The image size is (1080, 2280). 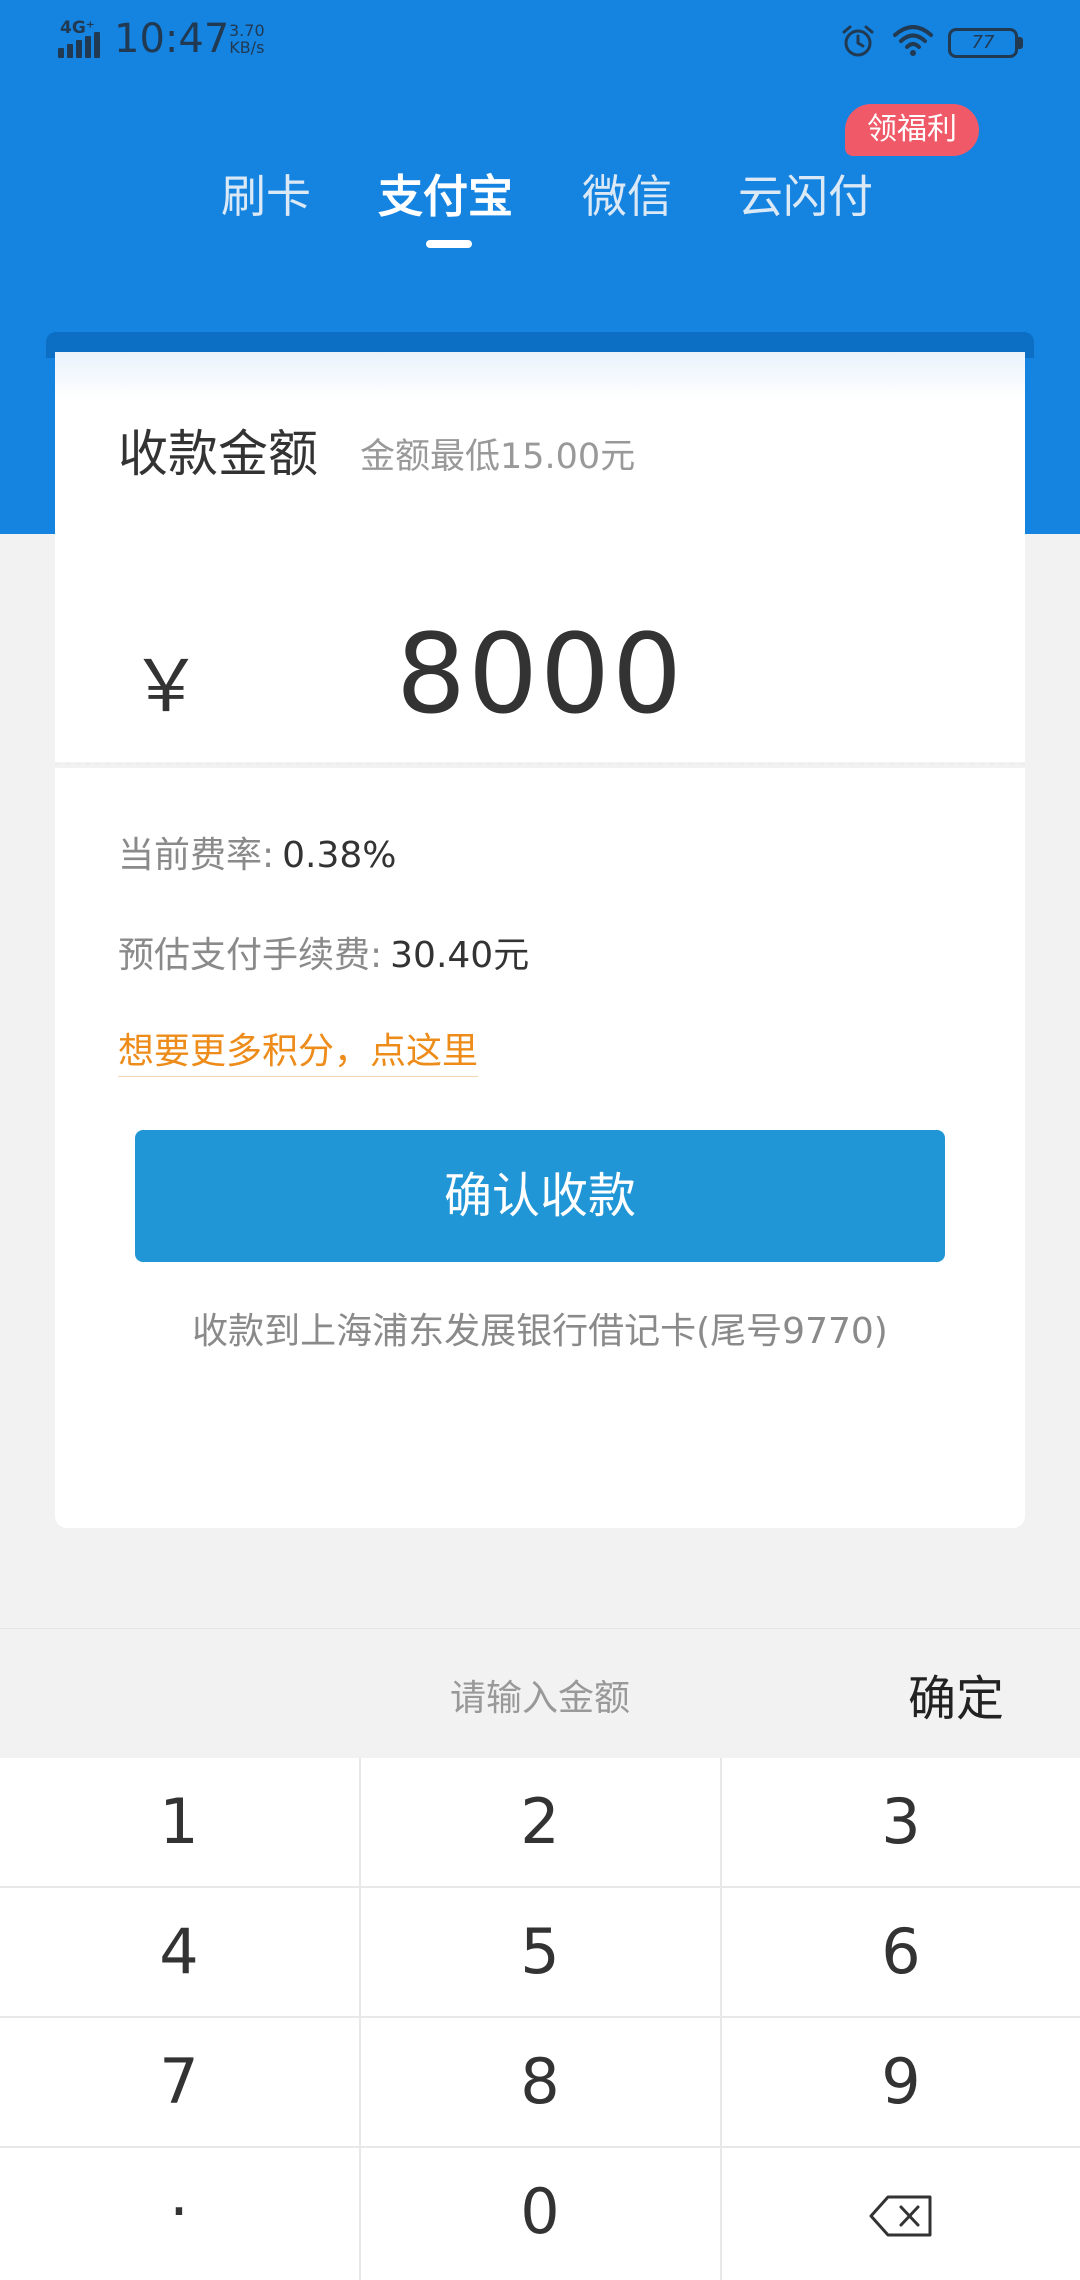 What do you see at coordinates (858, 41) in the screenshot?
I see `alarm-icon` at bounding box center [858, 41].